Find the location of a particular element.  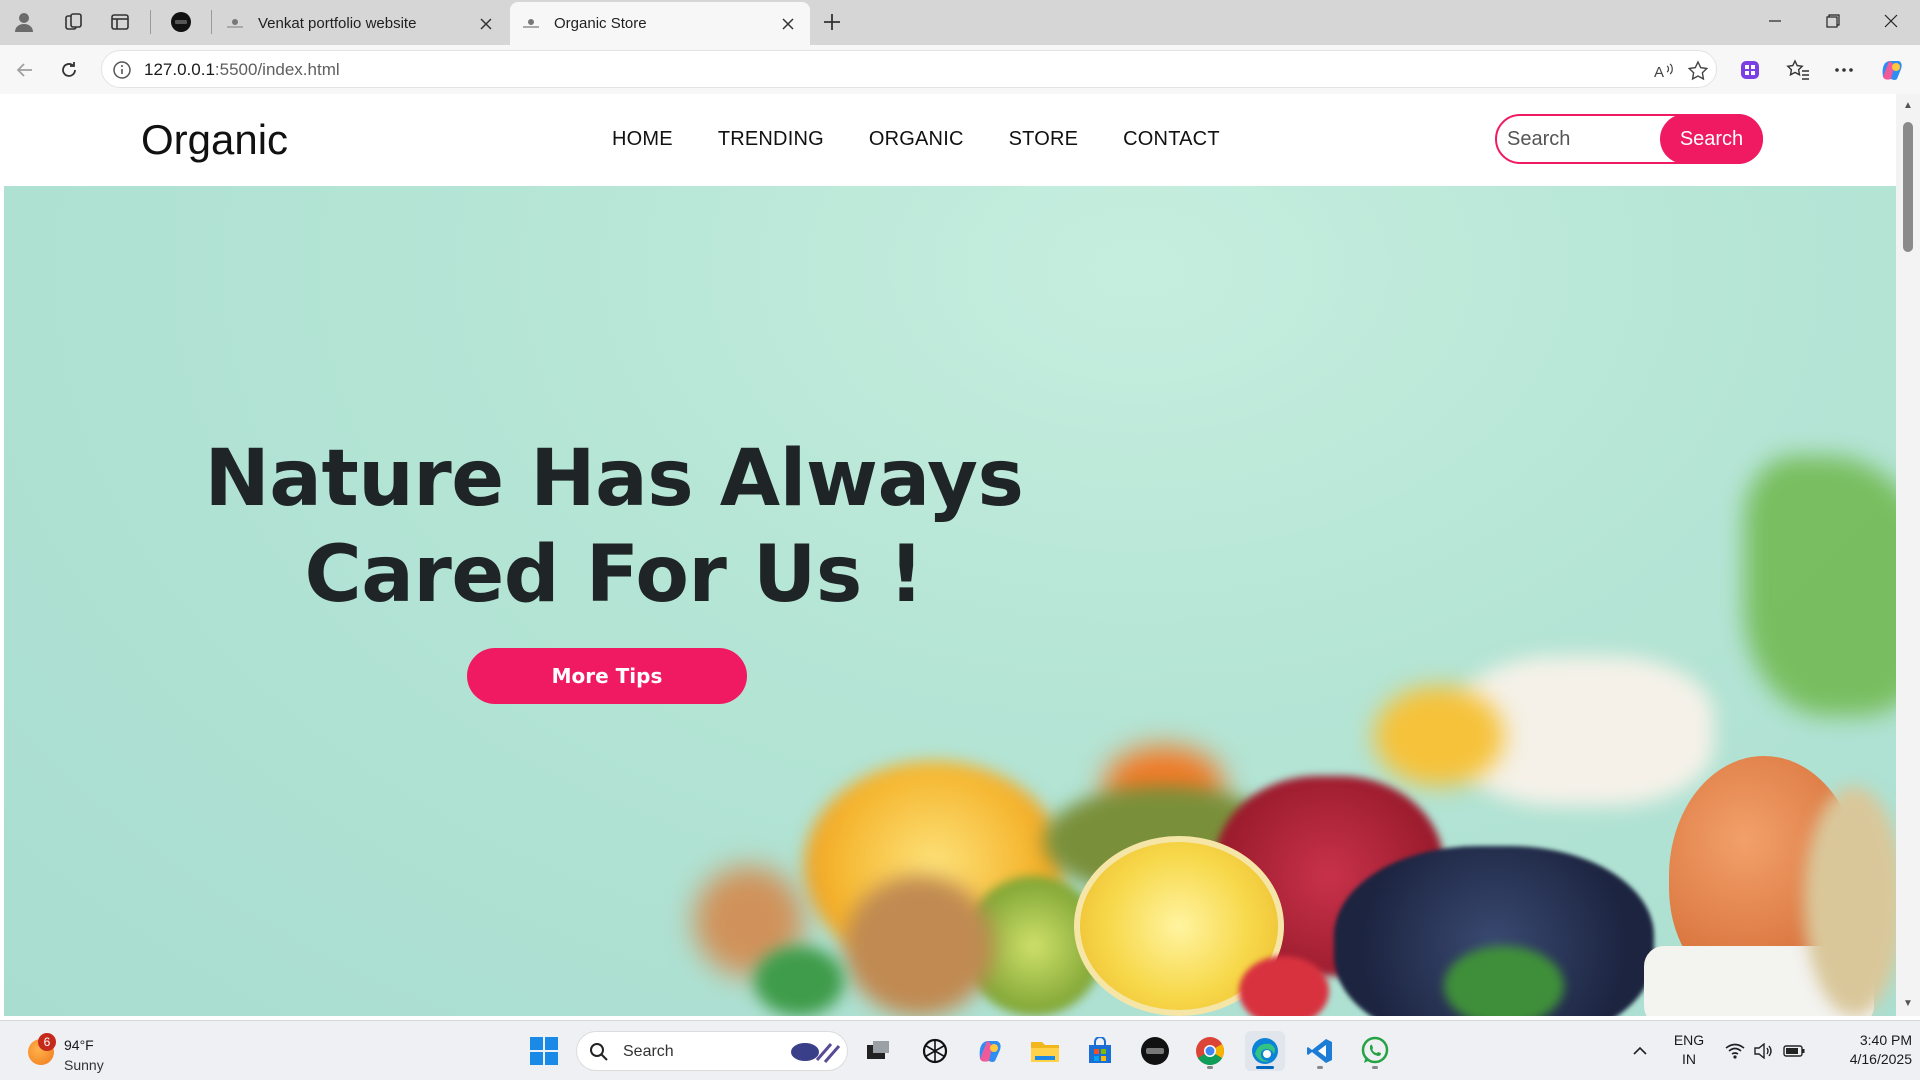

site-search-input is located at coordinates (1582, 139).